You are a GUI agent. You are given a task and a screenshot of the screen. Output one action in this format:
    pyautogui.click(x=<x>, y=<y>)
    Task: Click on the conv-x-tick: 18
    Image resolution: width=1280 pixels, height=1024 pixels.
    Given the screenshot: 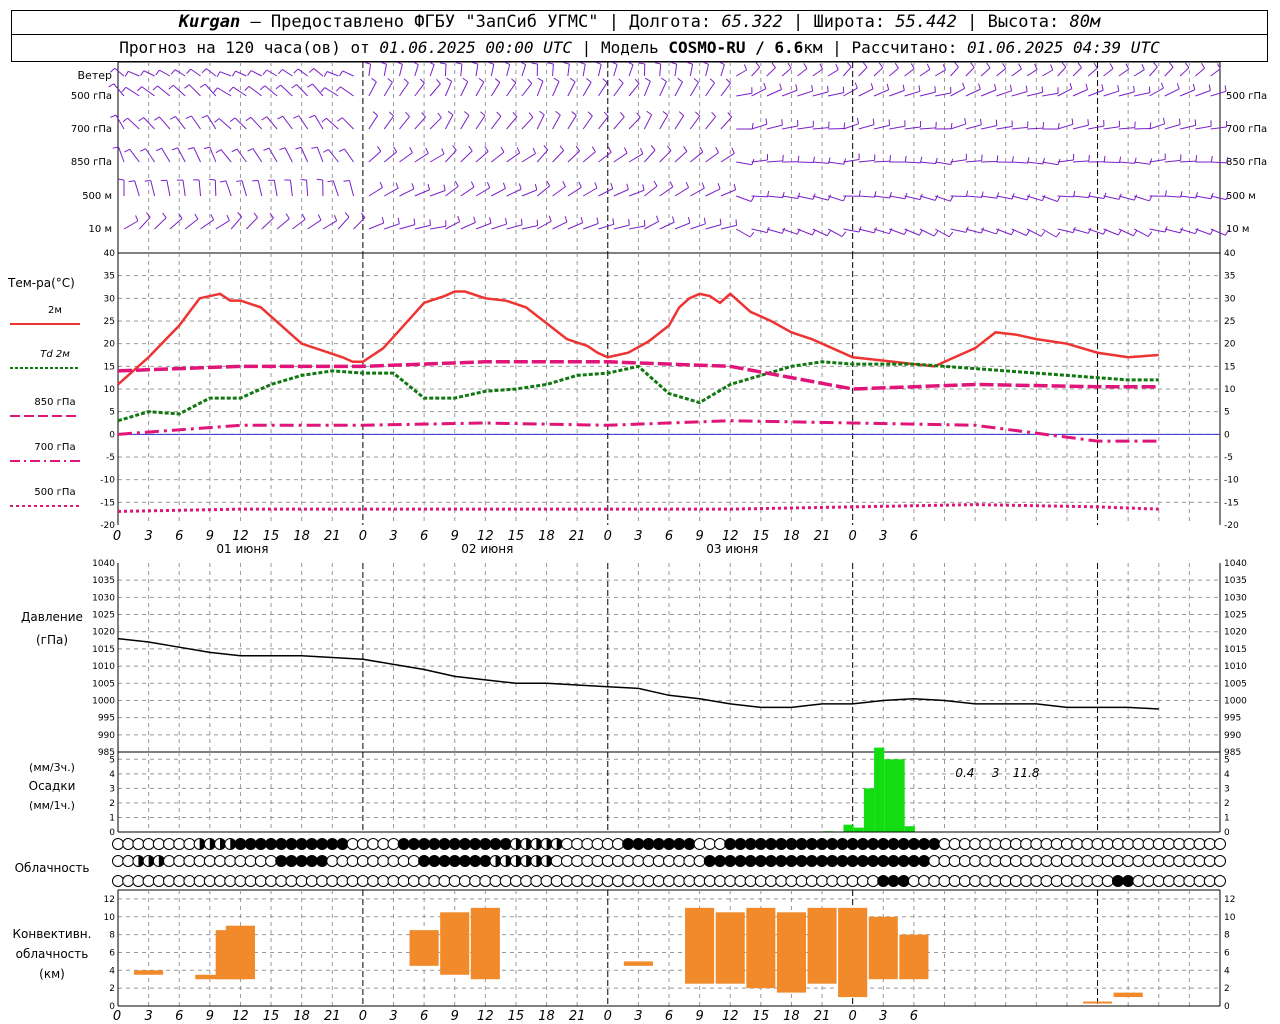 What is the action you would take?
    pyautogui.click(x=546, y=1016)
    